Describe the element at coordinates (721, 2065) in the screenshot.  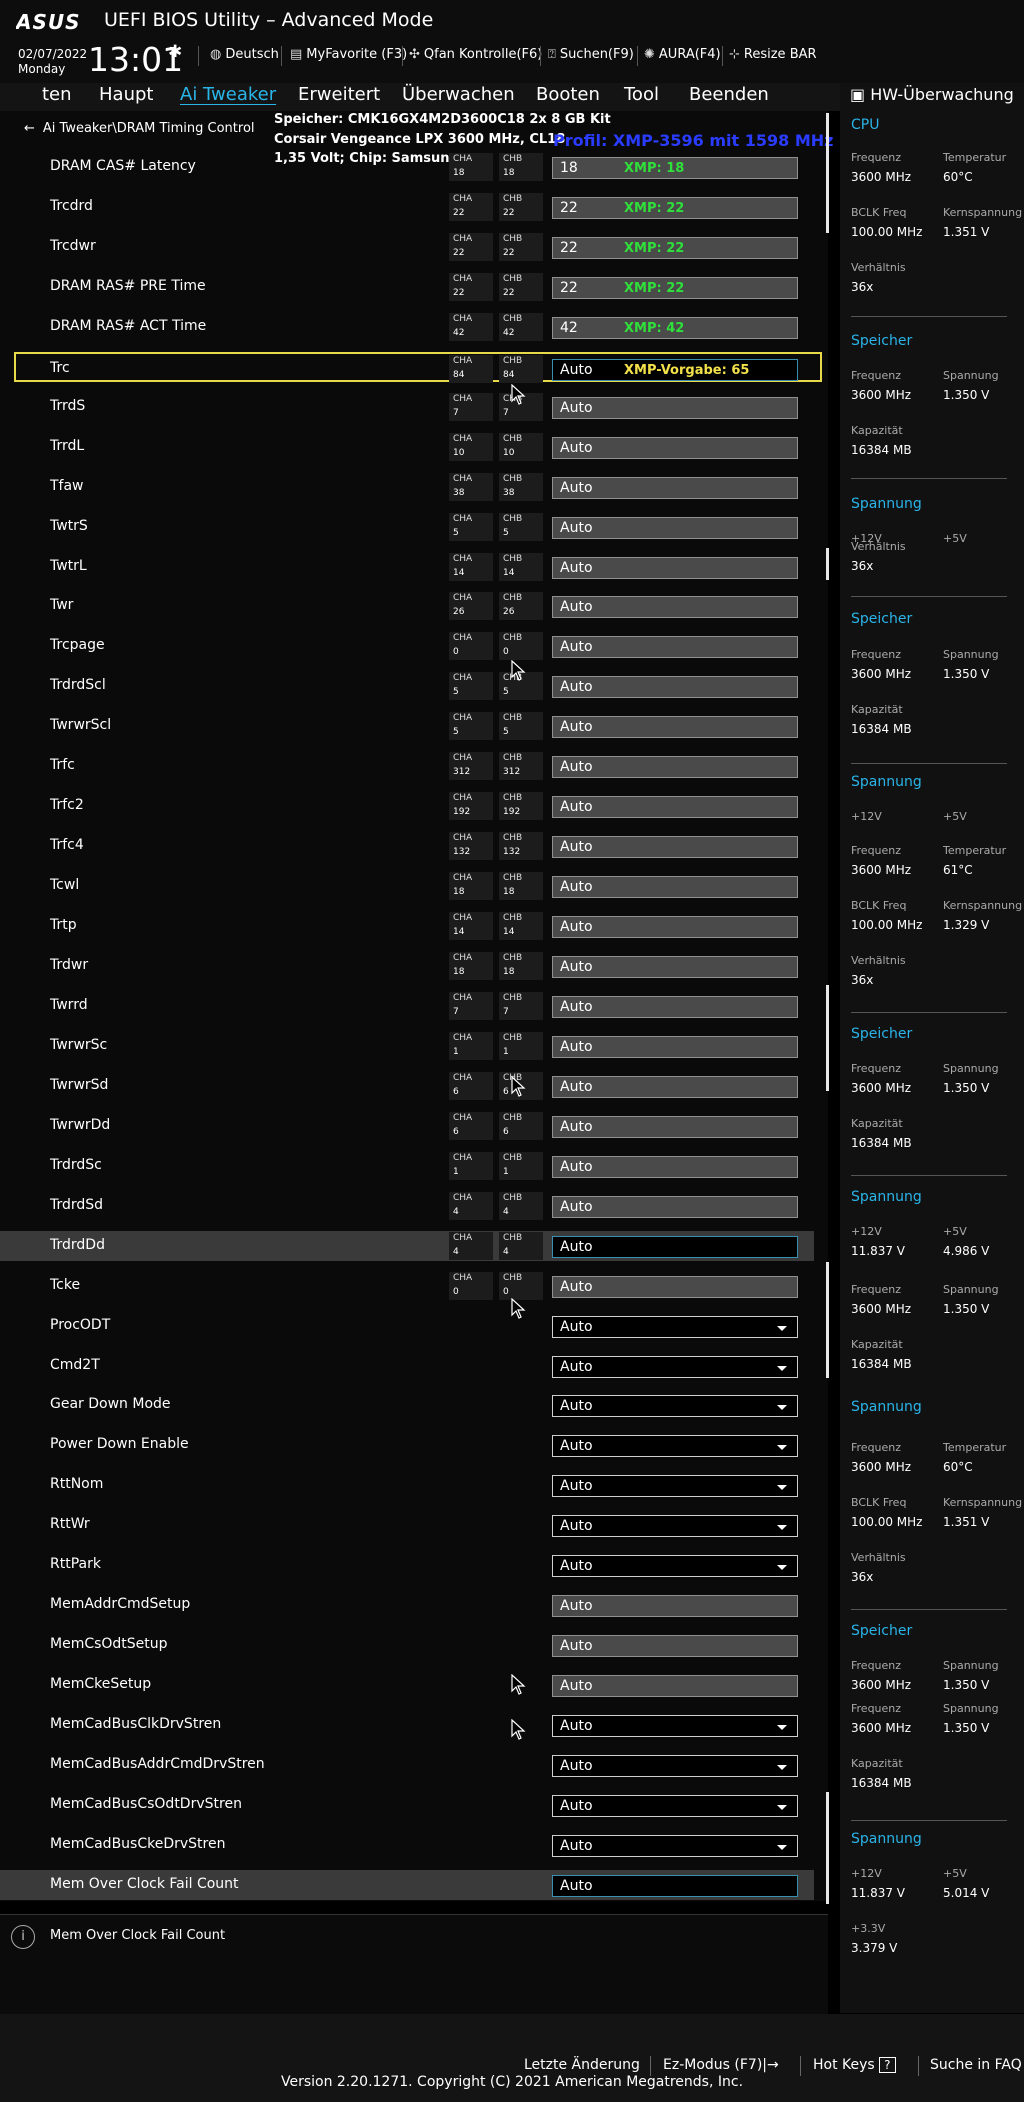
I see `ez-mode-button: Ez-Modus (F7)|→` at that location.